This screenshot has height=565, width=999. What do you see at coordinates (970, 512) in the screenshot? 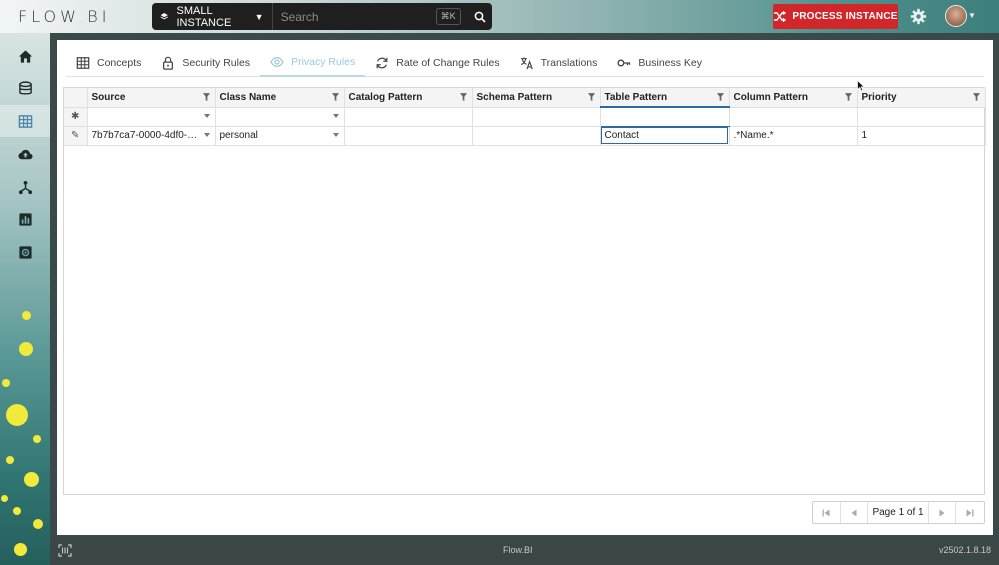
I see `last-page-button` at bounding box center [970, 512].